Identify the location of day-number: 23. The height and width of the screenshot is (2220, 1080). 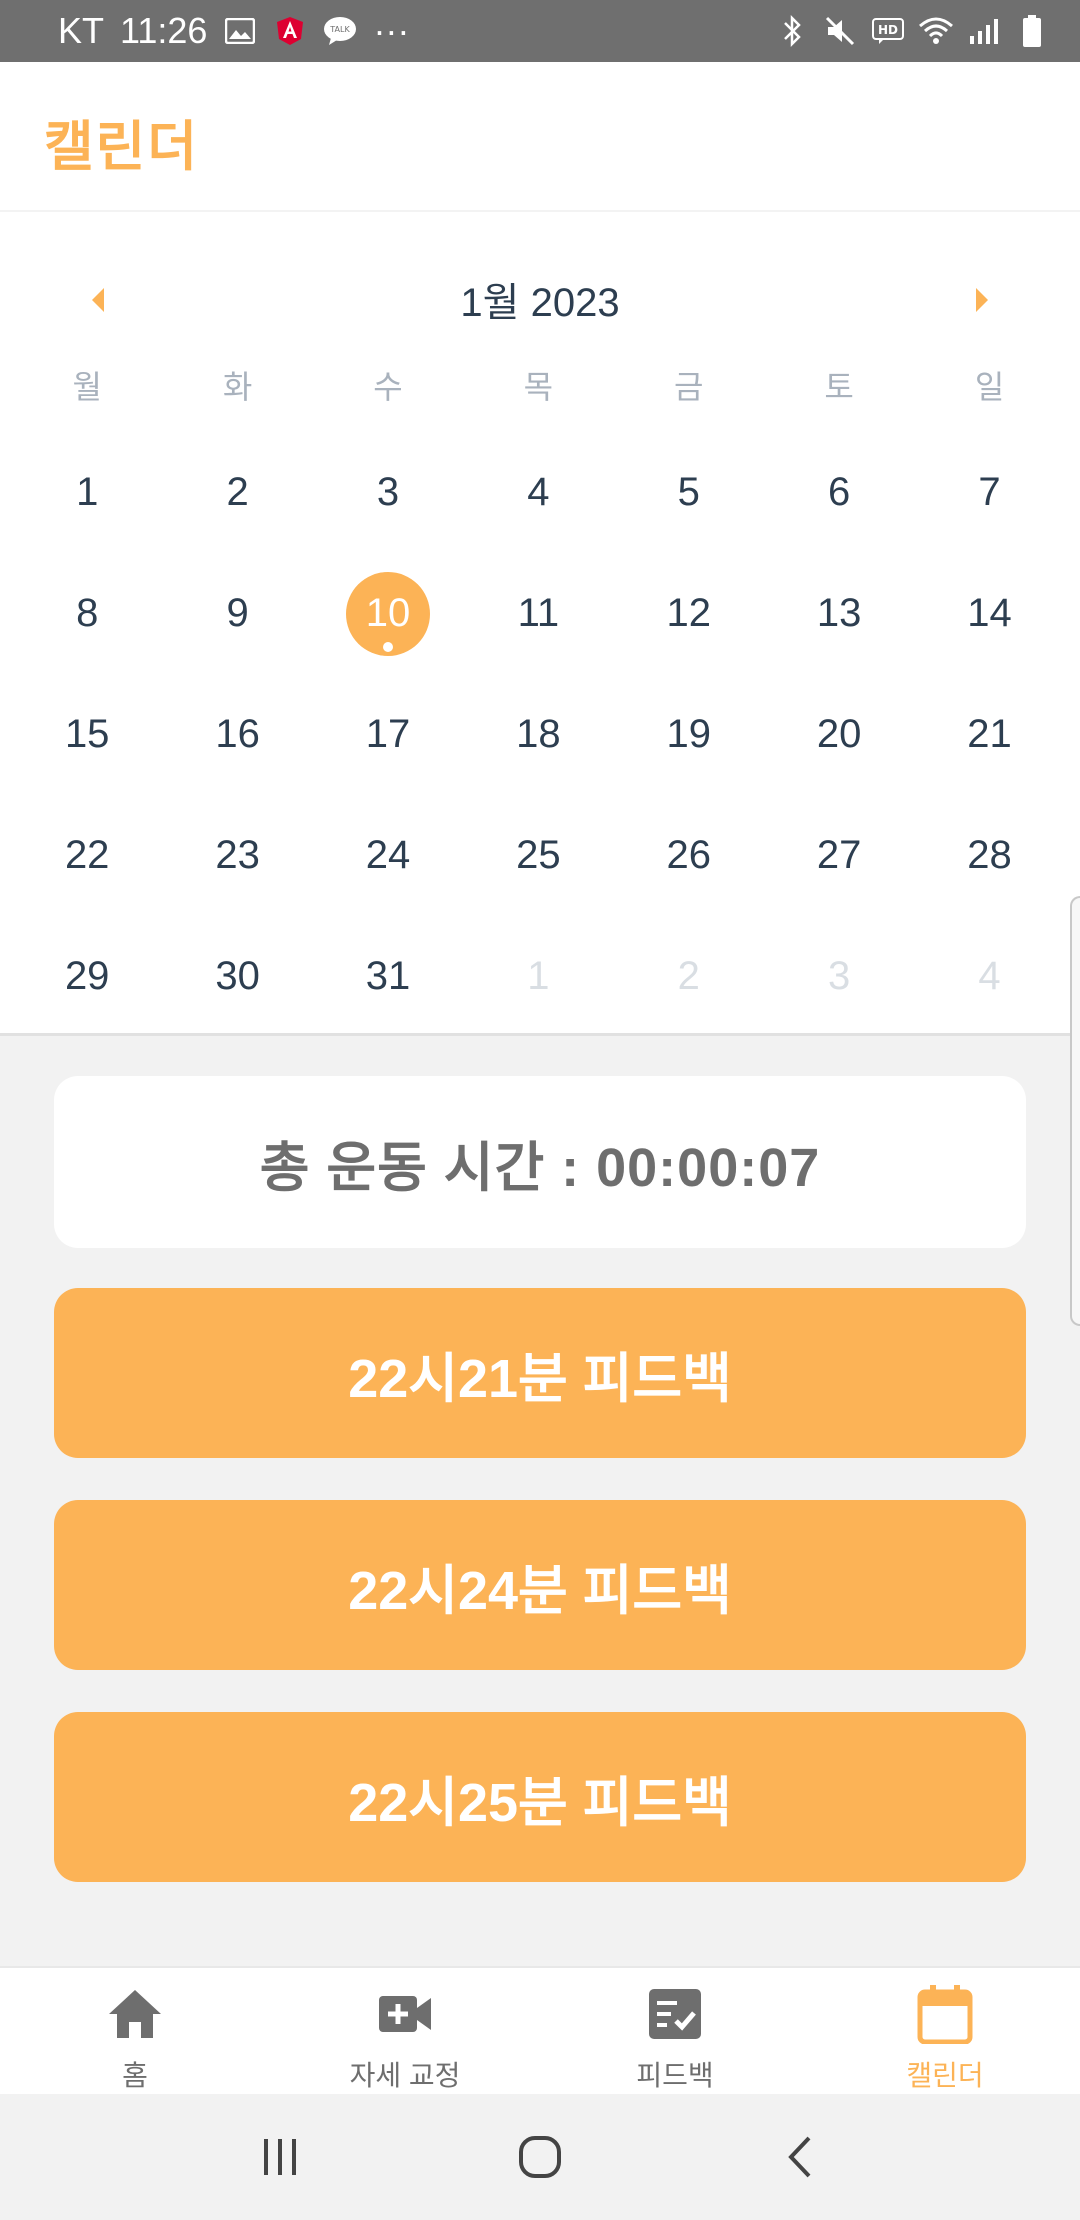
(237, 855).